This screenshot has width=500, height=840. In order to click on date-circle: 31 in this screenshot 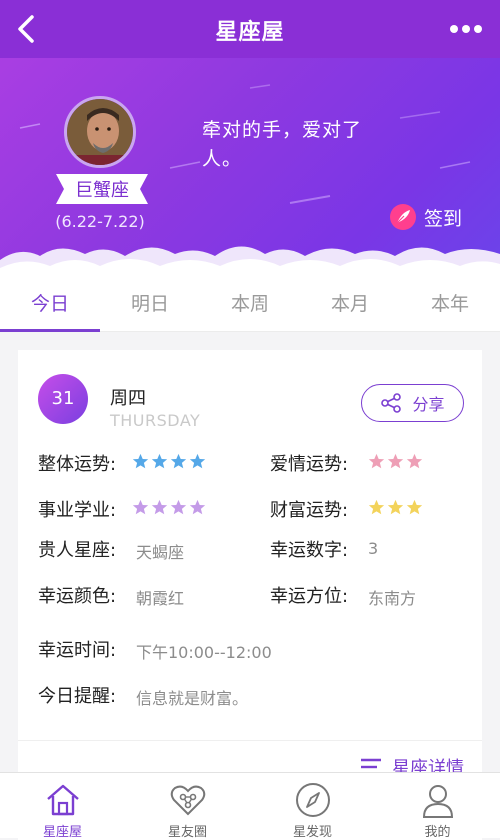, I will do `click(63, 399)`.